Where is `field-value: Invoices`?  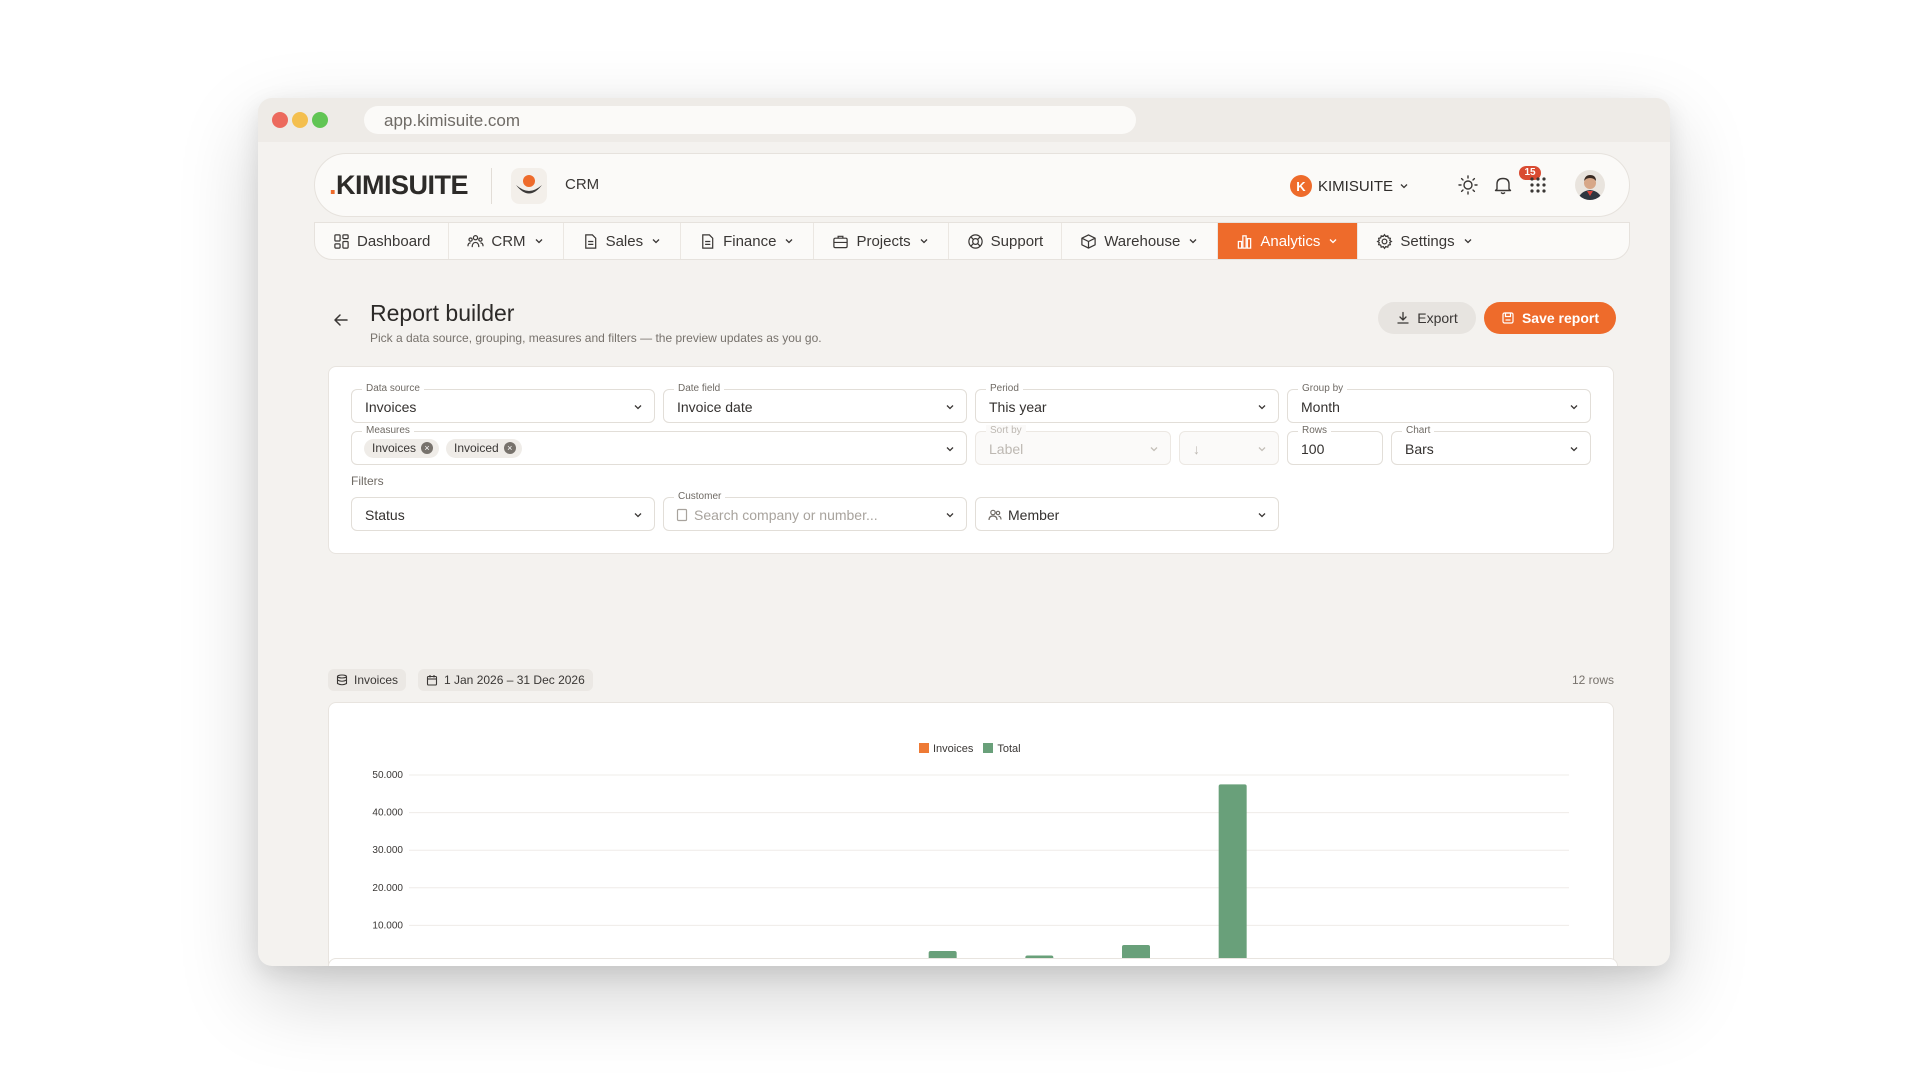
field-value: Invoices is located at coordinates (391, 407).